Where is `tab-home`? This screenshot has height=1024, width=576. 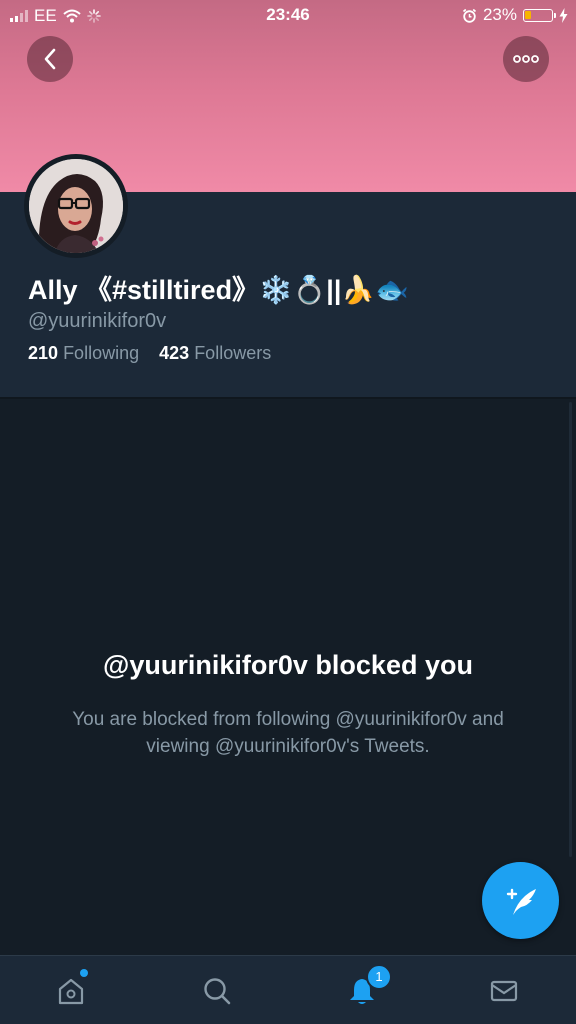 tab-home is located at coordinates (71, 991).